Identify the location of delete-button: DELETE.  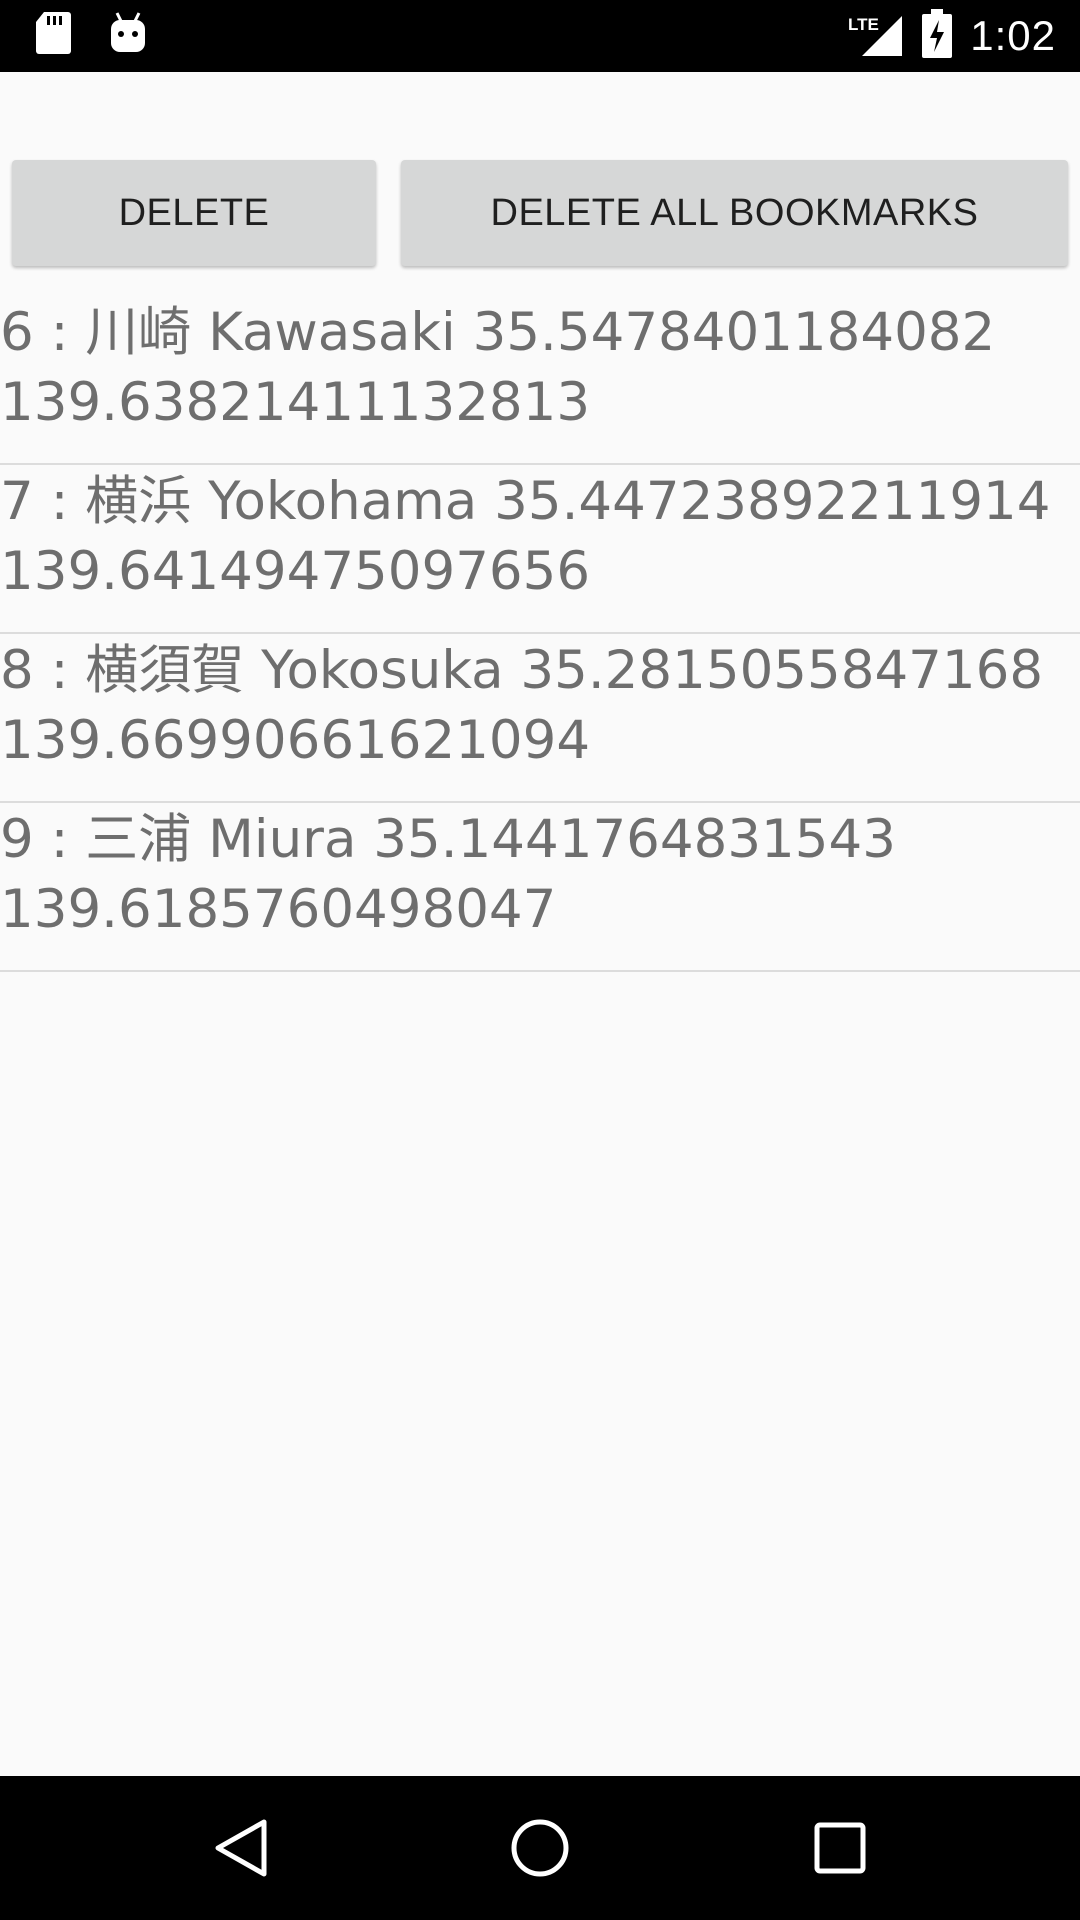
(194, 213).